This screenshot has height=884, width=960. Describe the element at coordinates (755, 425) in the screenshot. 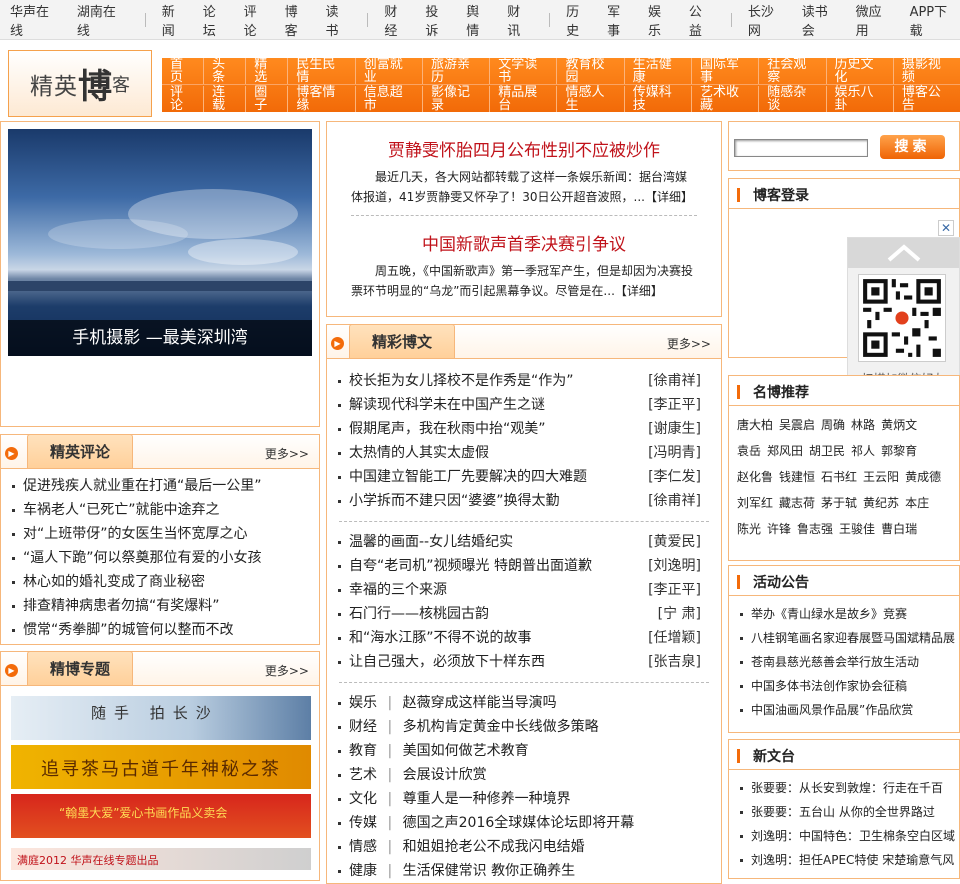

I see `blogger-name: 唐大柏` at that location.